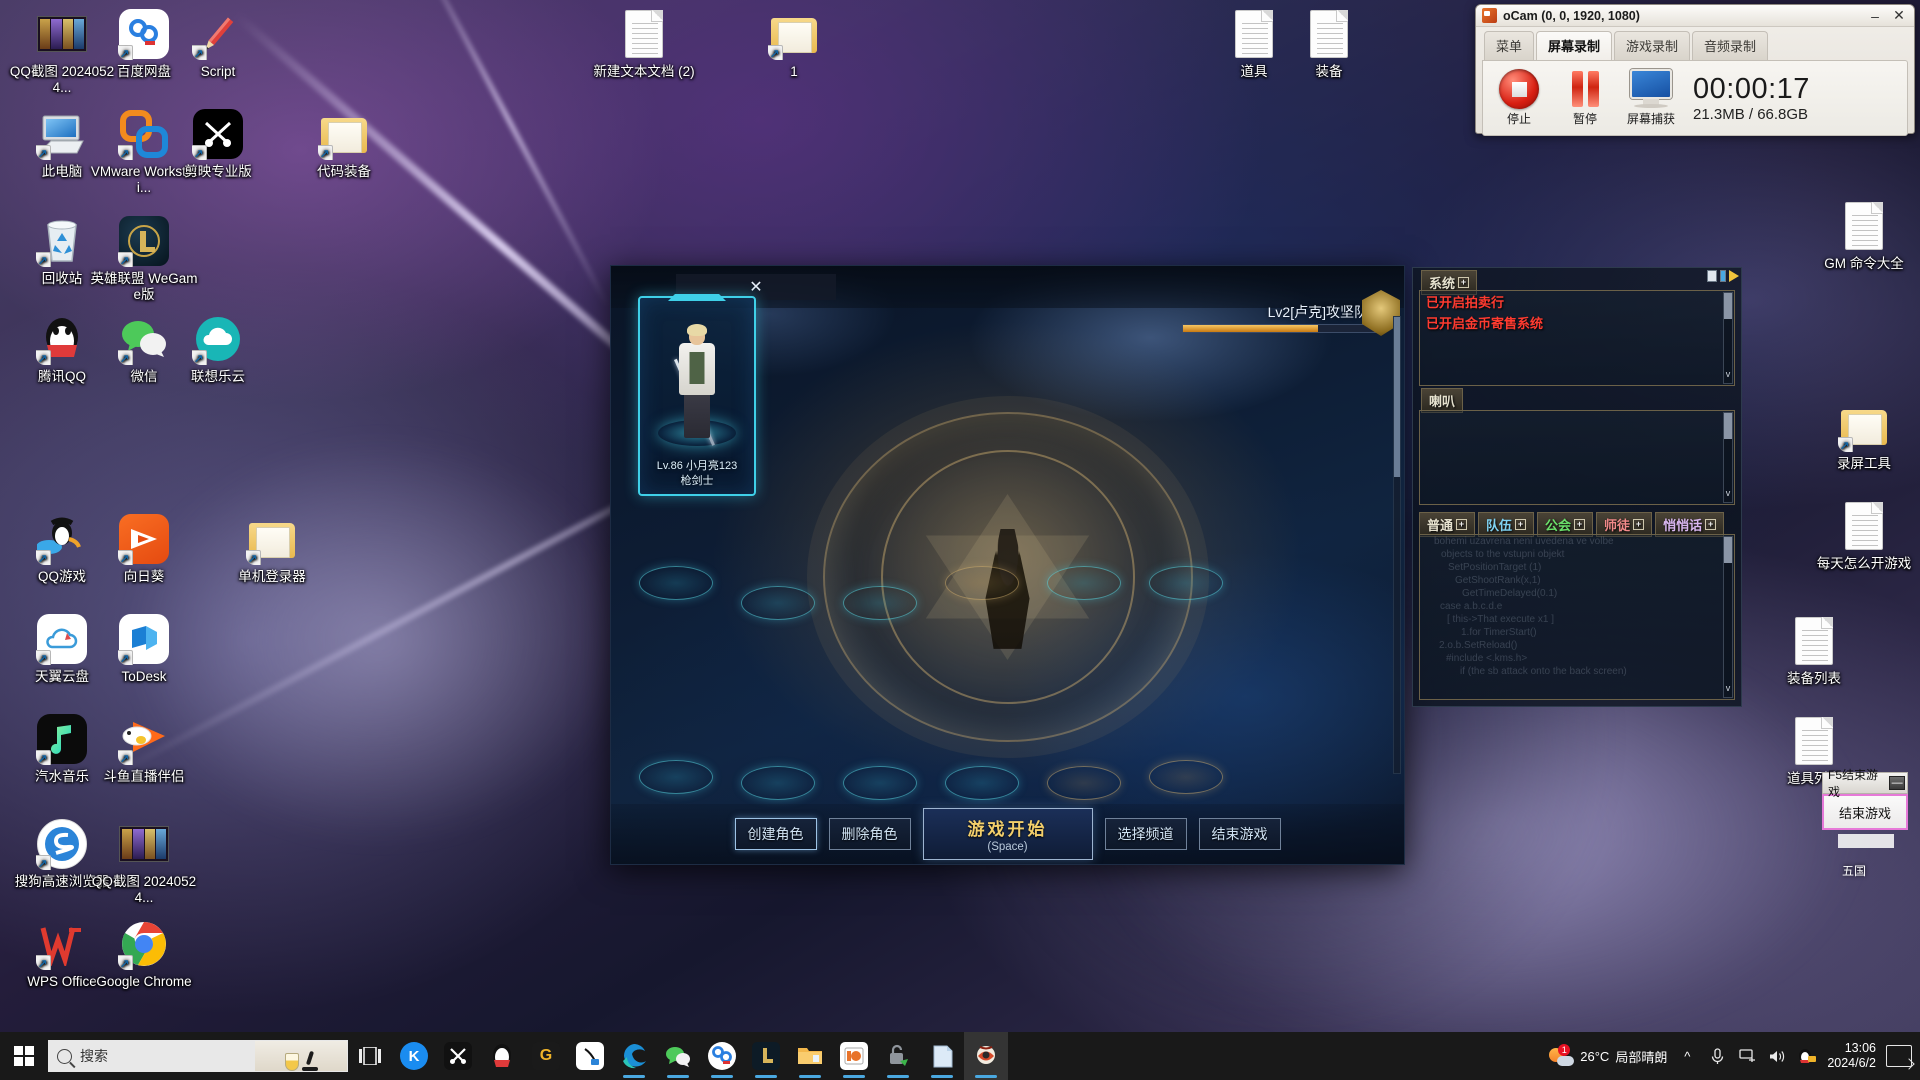 The image size is (1920, 1080). What do you see at coordinates (942, 1056) in the screenshot?
I see `taskbar-app-notepad` at bounding box center [942, 1056].